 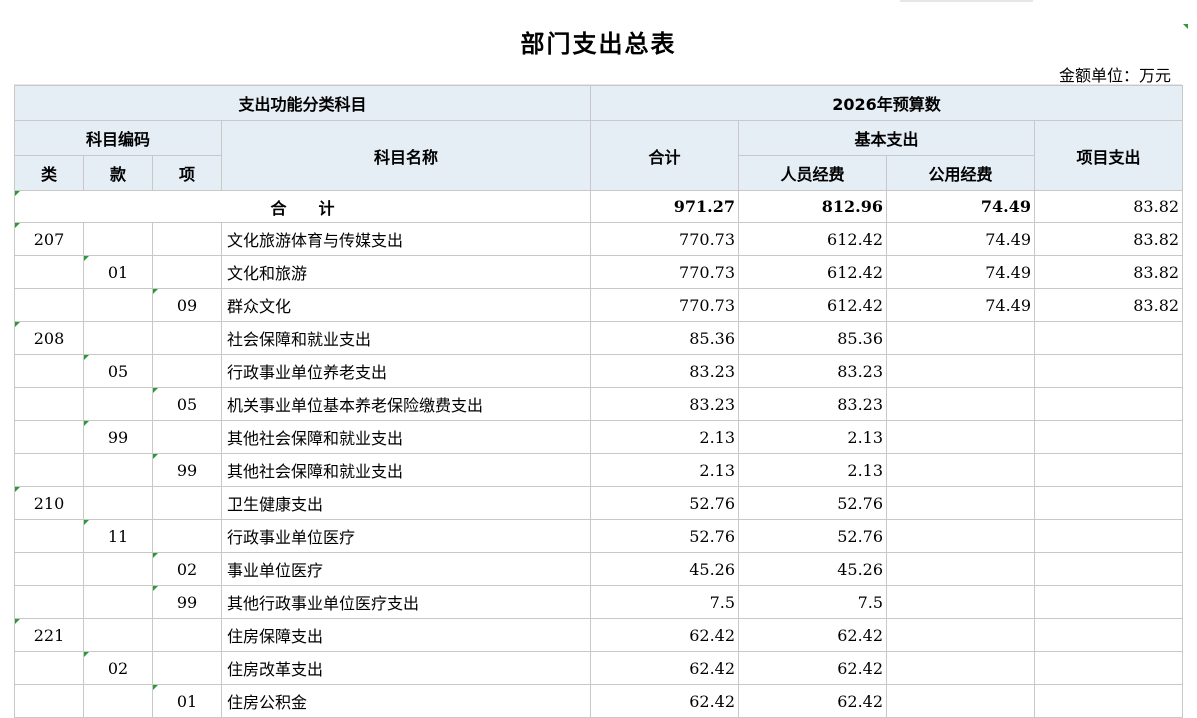 I want to click on subject-name-cell: 机关事业单位基本养老保险缴费支出, so click(x=406, y=404).